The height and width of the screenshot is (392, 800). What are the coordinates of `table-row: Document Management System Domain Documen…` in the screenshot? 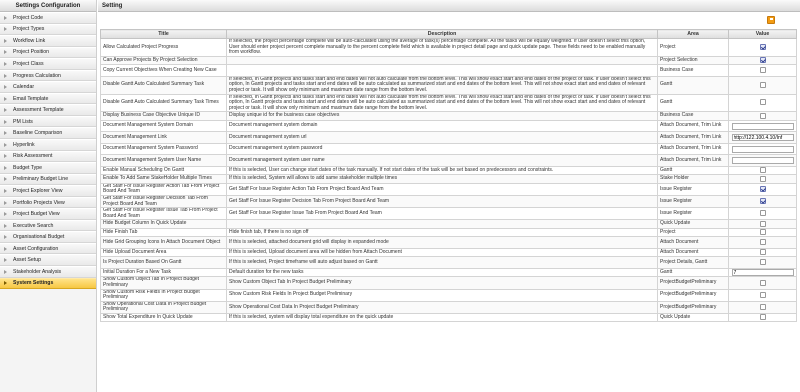 It's located at (448, 126).